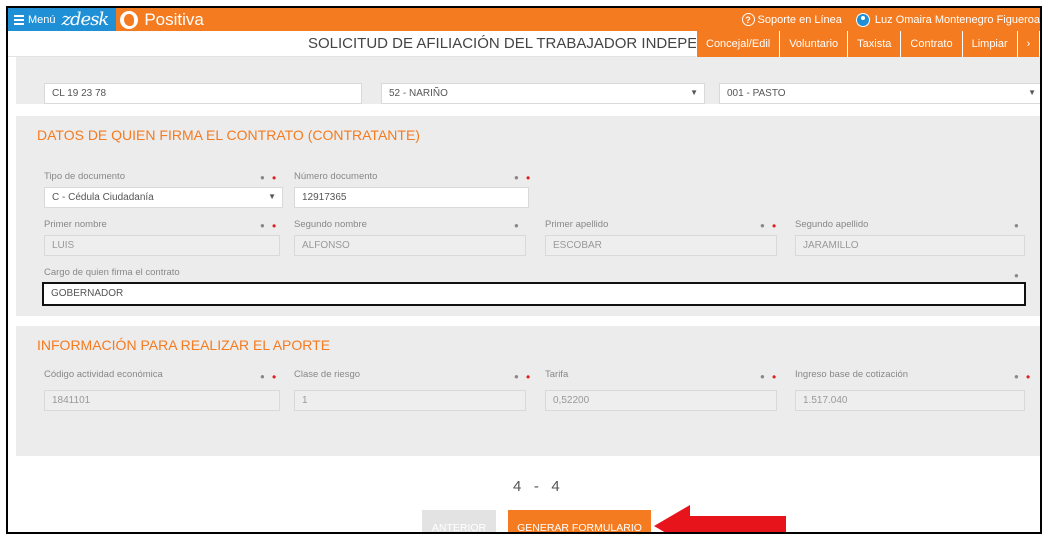 Image resolution: width=1046 pixels, height=538 pixels. I want to click on concejal-edil-button: Concejal/Edil, so click(738, 44).